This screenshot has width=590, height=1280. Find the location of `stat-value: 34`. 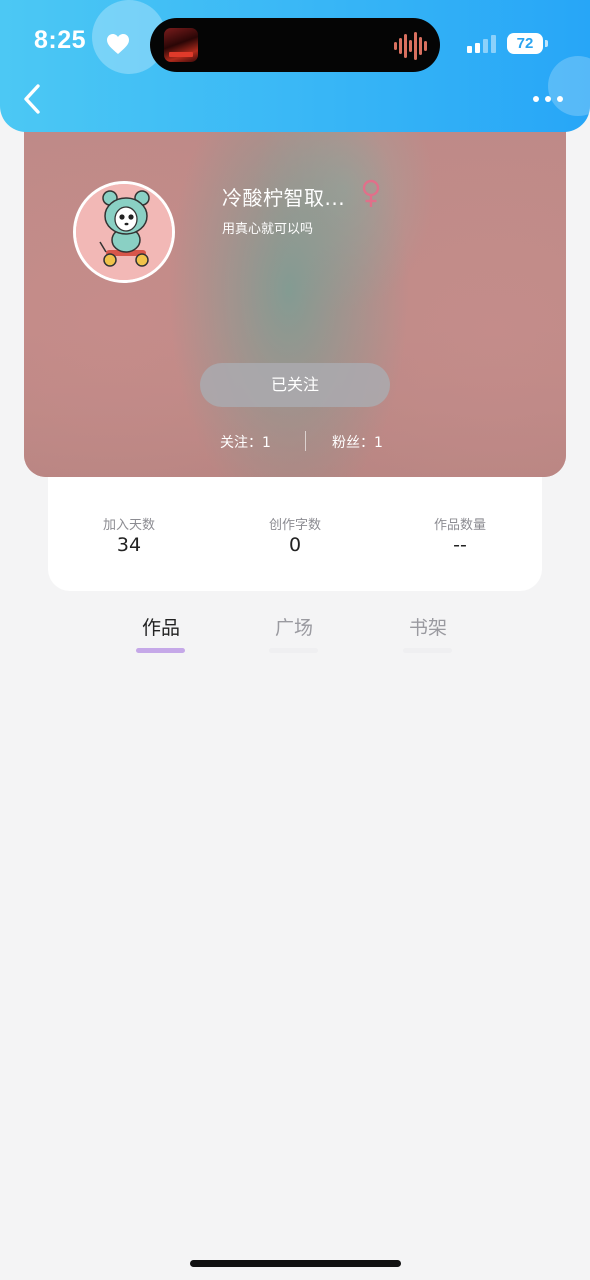

stat-value: 34 is located at coordinates (129, 545).